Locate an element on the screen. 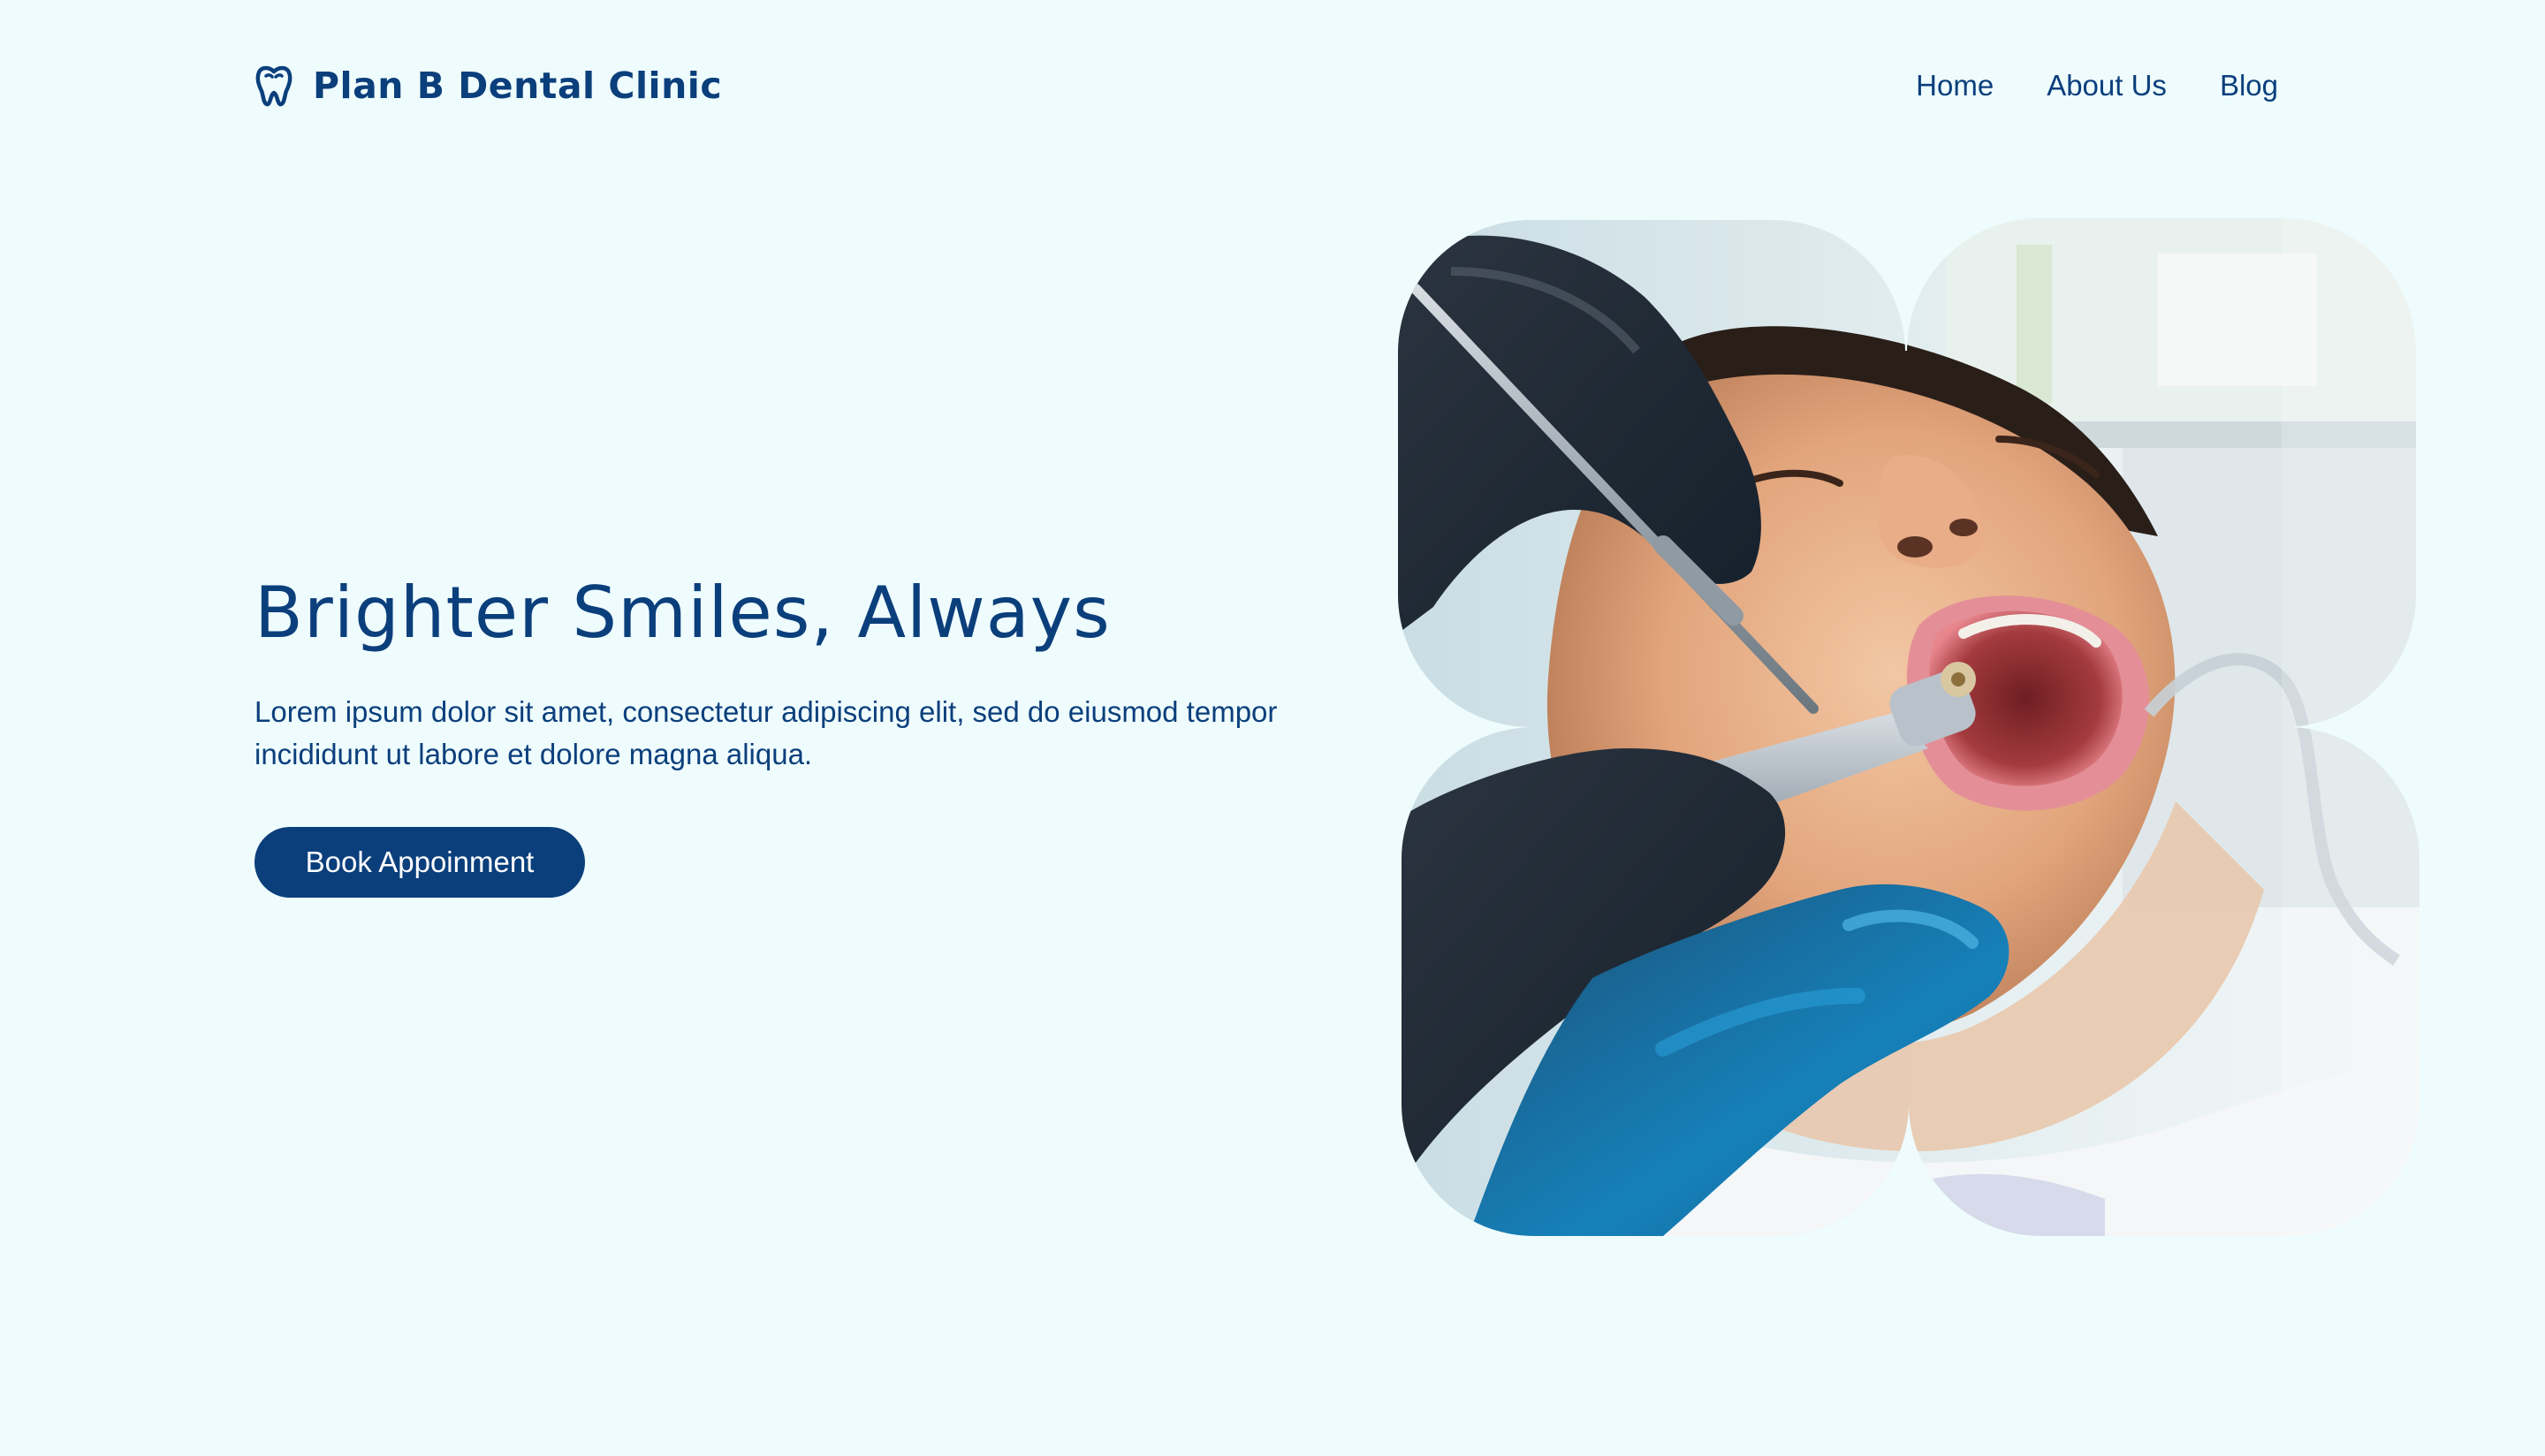 Image resolution: width=2545 pixels, height=1456 pixels. site-header: Plan B Dental Clinic Home About Us Blog is located at coordinates (1272, 85).